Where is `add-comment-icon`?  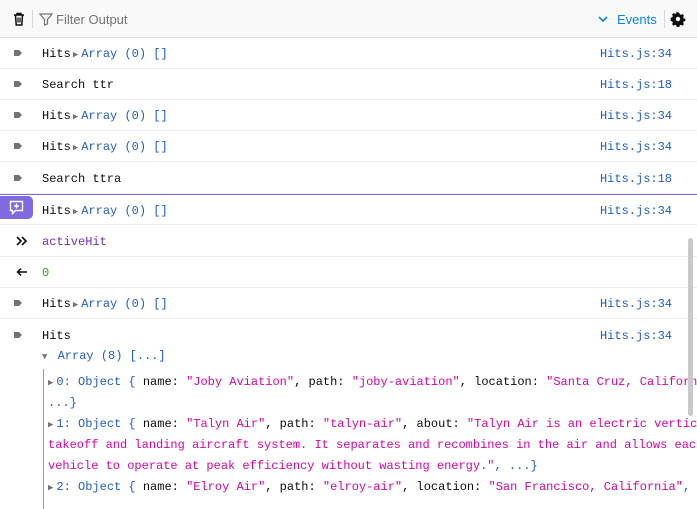
add-comment-icon is located at coordinates (16, 207).